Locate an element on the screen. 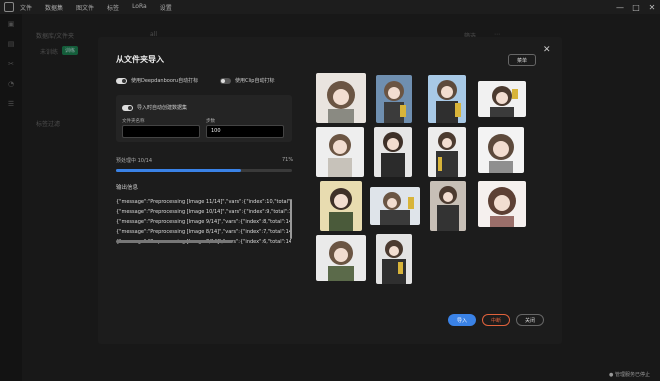  maximize-icon: □ is located at coordinates (636, 7).